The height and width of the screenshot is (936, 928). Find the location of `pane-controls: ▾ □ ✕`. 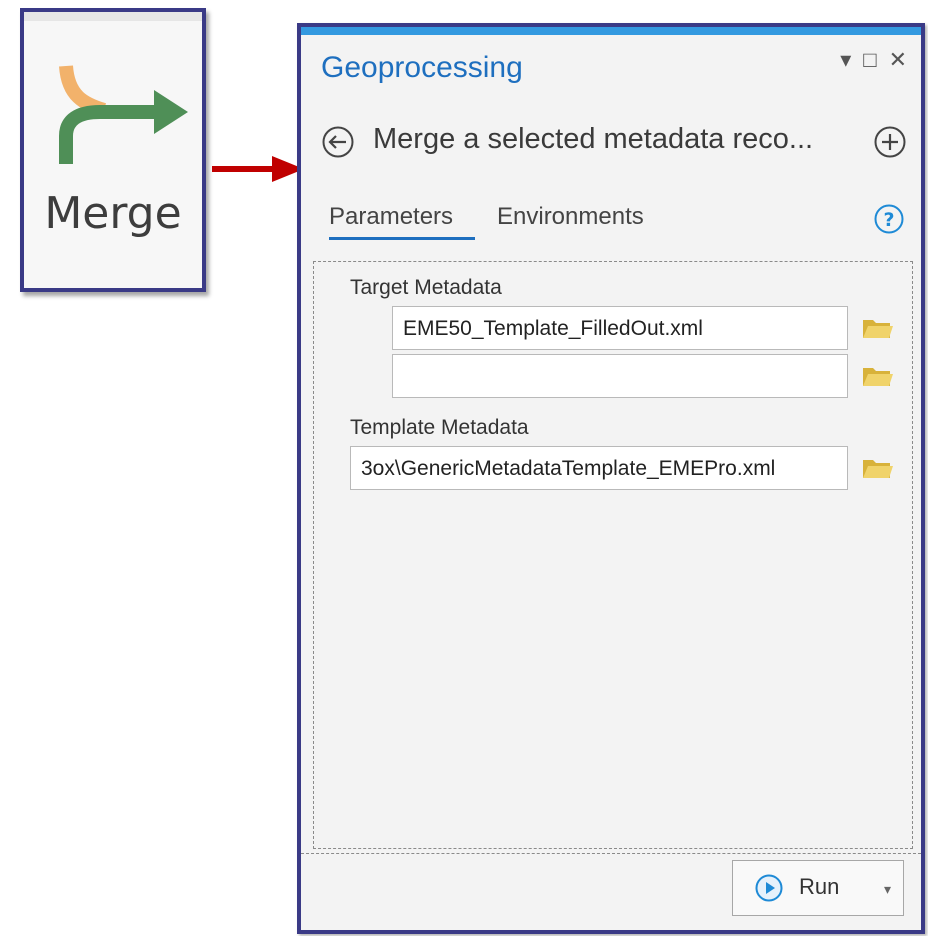

pane-controls: ▾ □ ✕ is located at coordinates (873, 60).